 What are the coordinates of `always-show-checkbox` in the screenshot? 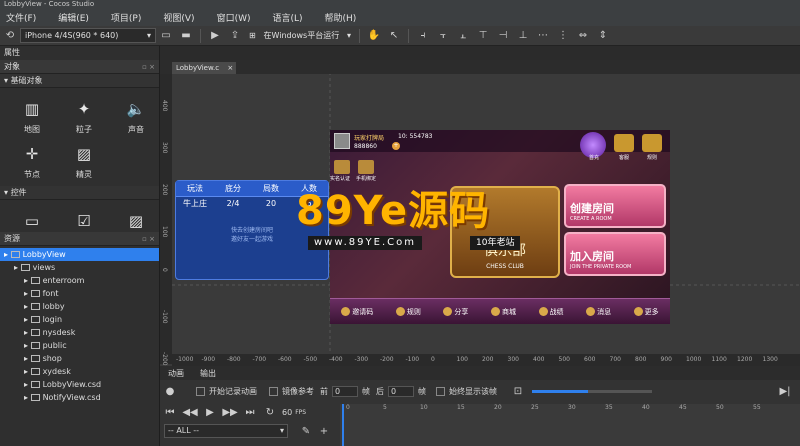 It's located at (440, 391).